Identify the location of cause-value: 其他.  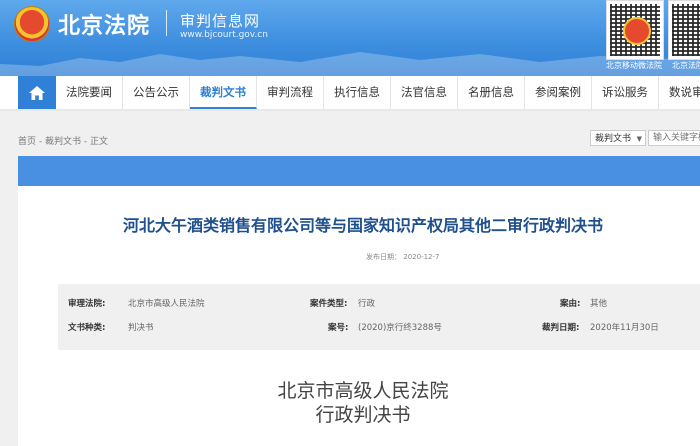
(599, 304).